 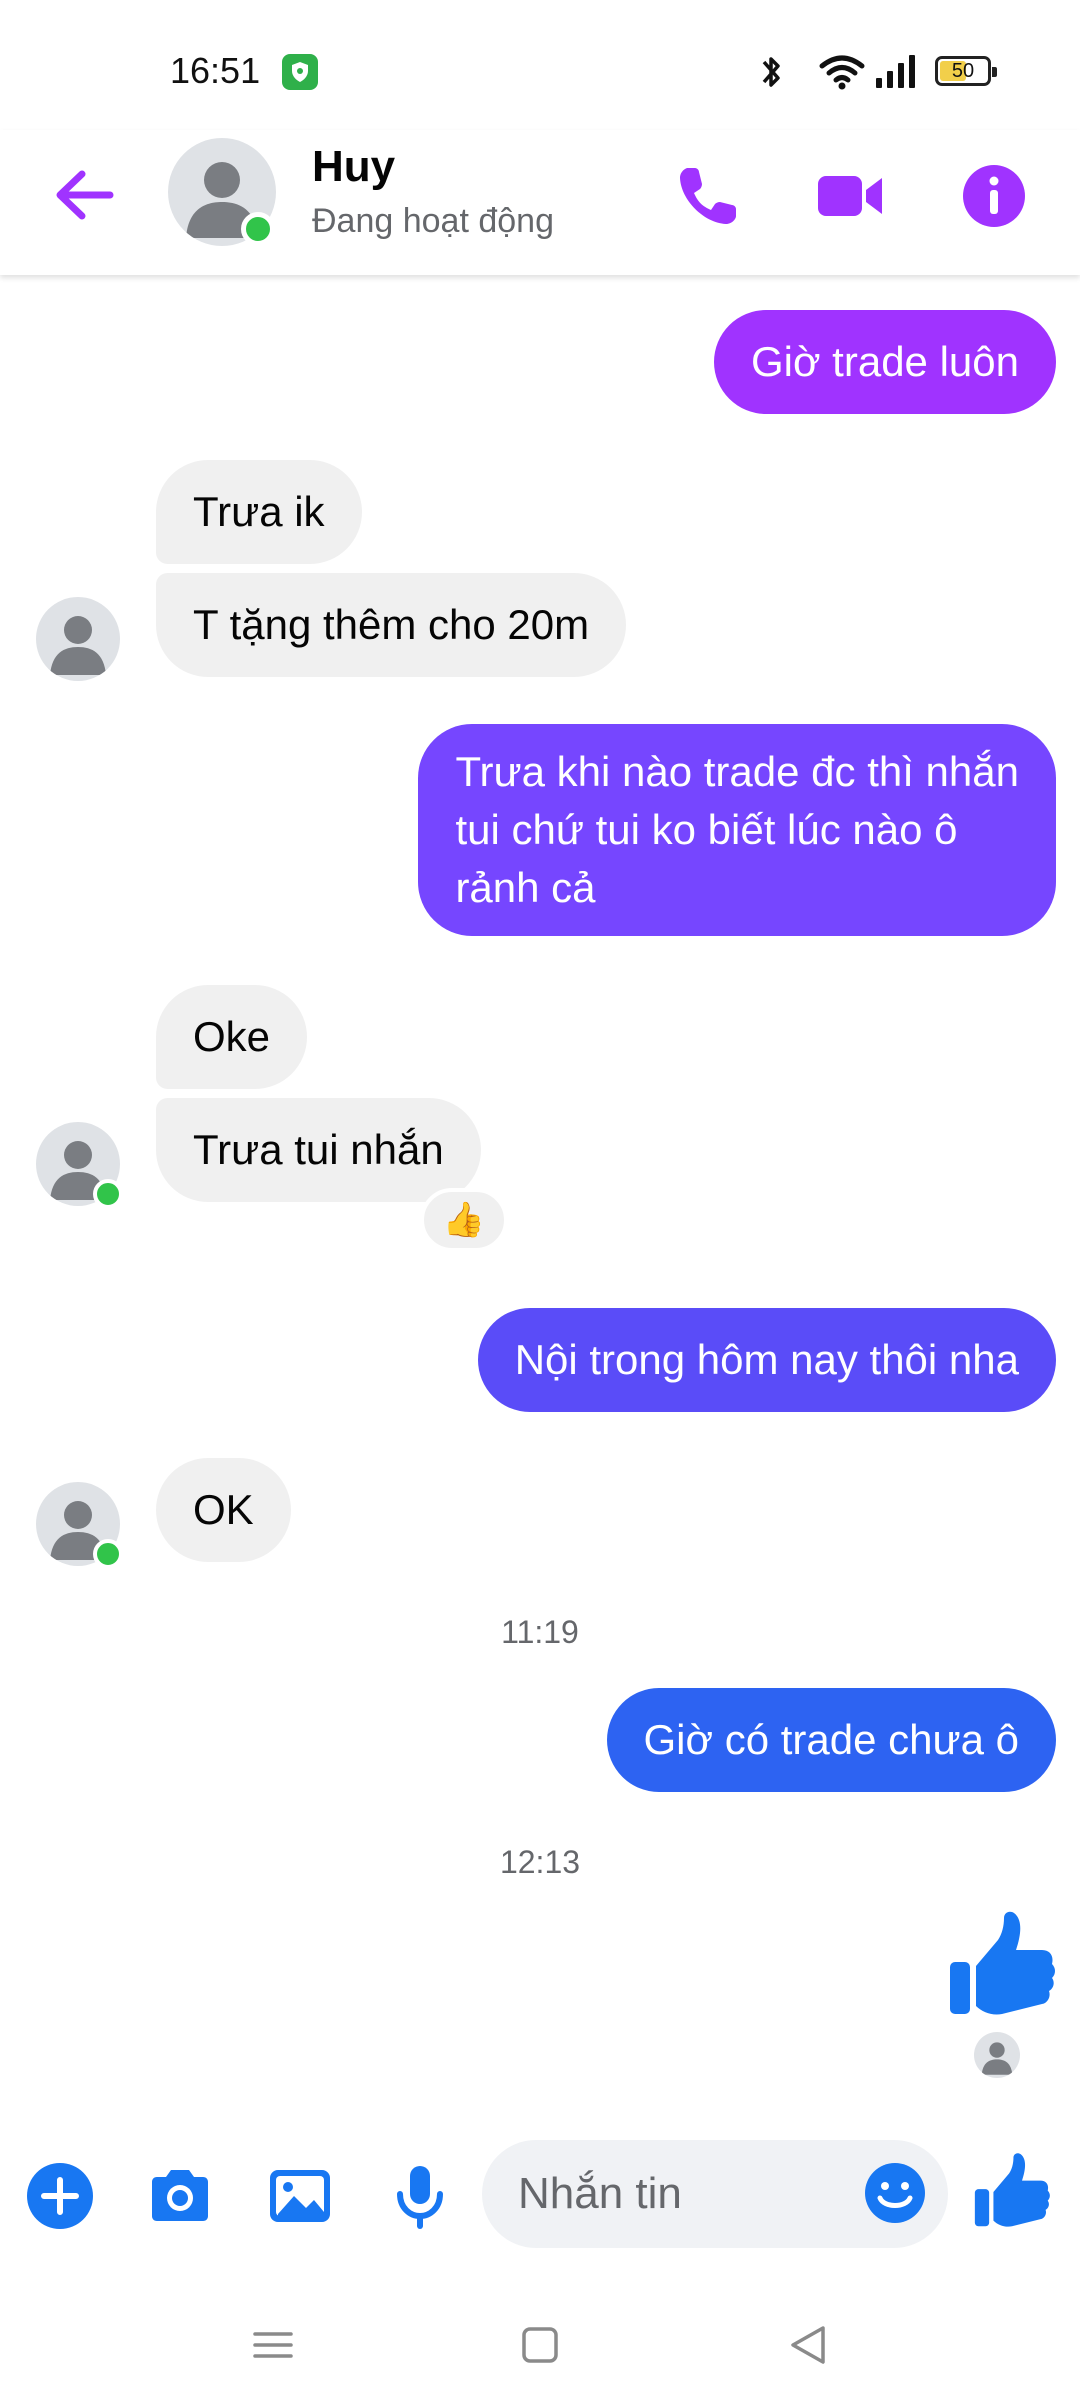 What do you see at coordinates (737, 771) in the screenshot?
I see `message-line: Trưa khi nào trade đc thì nhắn` at bounding box center [737, 771].